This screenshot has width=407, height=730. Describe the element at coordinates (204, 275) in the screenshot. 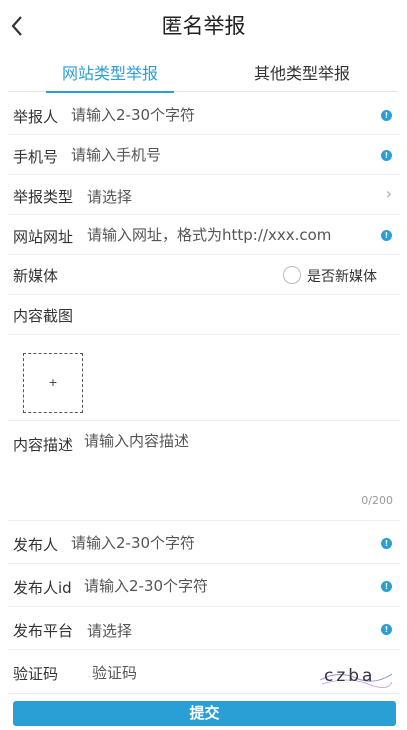

I see `new-media-row: 新媒体 是否新媒体` at that location.